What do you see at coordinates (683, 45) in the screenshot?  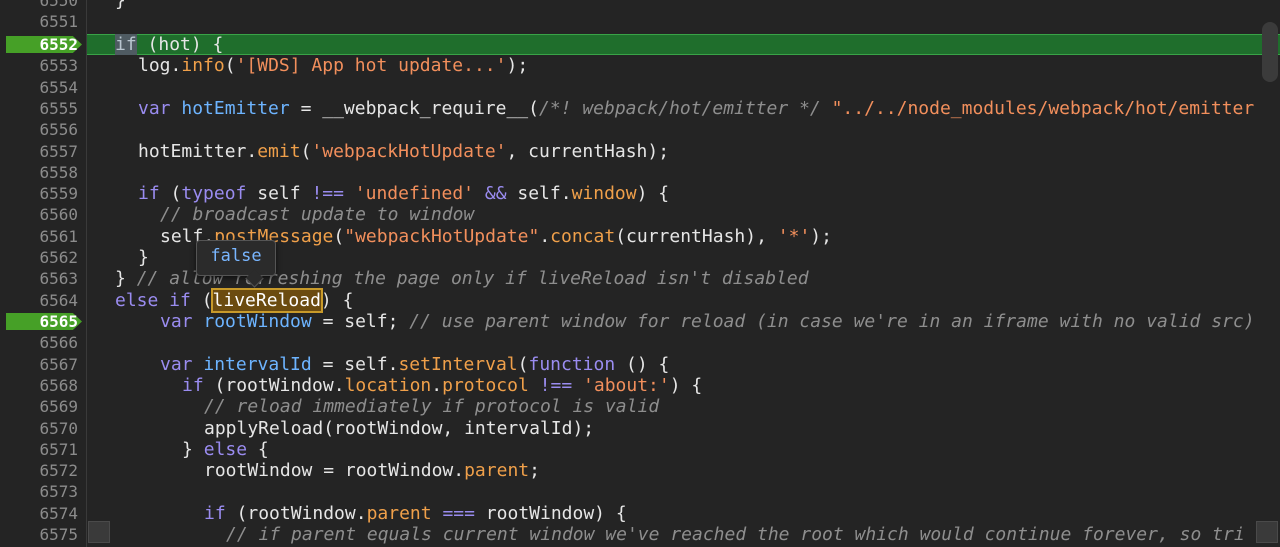 I see `current-line-highlight` at bounding box center [683, 45].